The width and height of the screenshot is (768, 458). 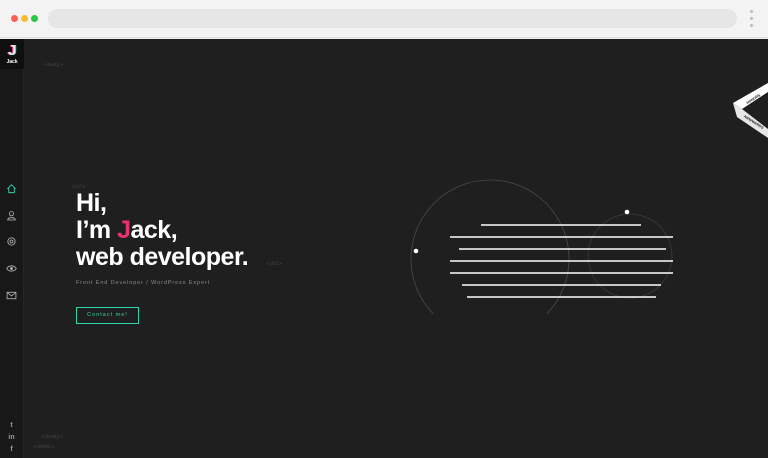 I want to click on hero-intro: I’m Jack,, so click(x=162, y=230).